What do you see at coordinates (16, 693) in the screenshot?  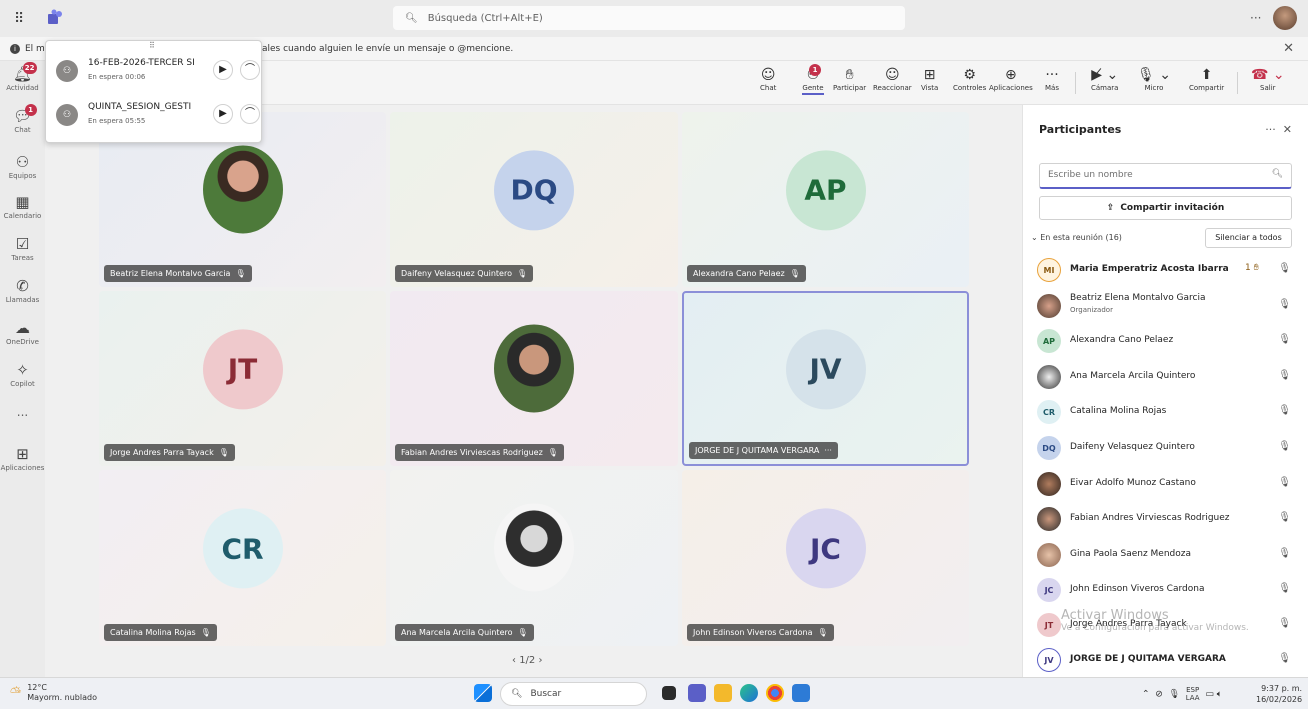 I see `weather-cloud-icon: ⛅︎` at bounding box center [16, 693].